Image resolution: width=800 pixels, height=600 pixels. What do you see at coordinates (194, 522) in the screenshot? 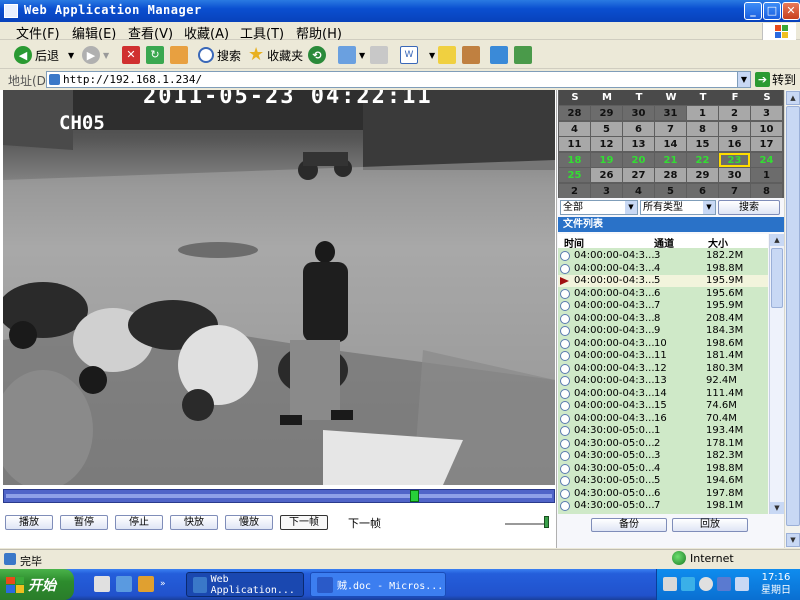
I see `fast-forward-button: 快放` at bounding box center [194, 522].